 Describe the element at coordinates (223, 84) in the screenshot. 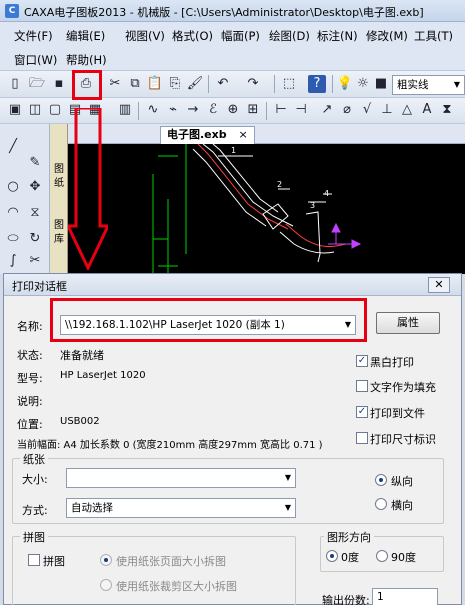

I see `undo-icon: ↶` at that location.